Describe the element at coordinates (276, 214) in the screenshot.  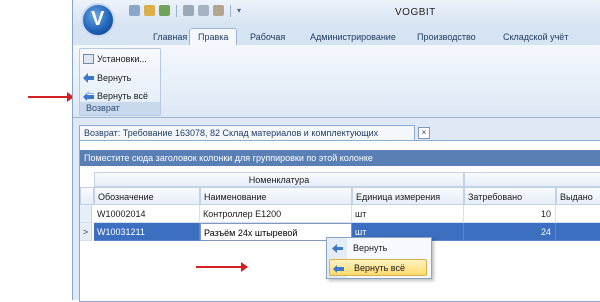
I see `cell-name: Контроллер E1200` at that location.